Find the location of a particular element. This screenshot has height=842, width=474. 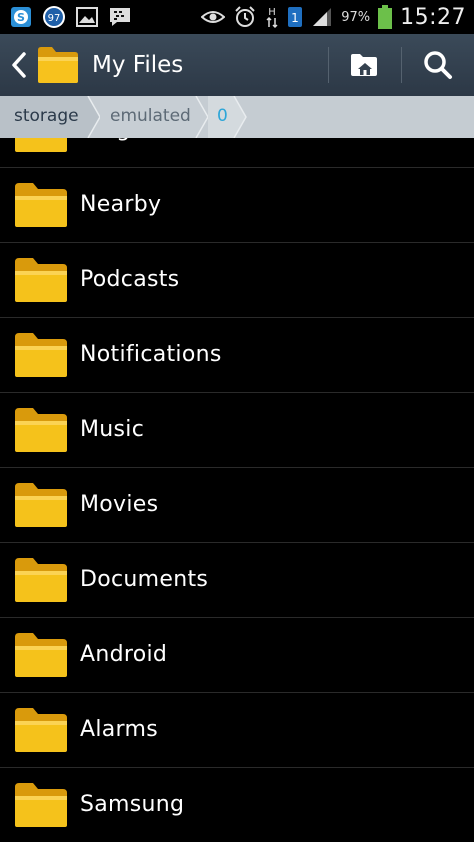

folder-row: Movies is located at coordinates (237, 505).